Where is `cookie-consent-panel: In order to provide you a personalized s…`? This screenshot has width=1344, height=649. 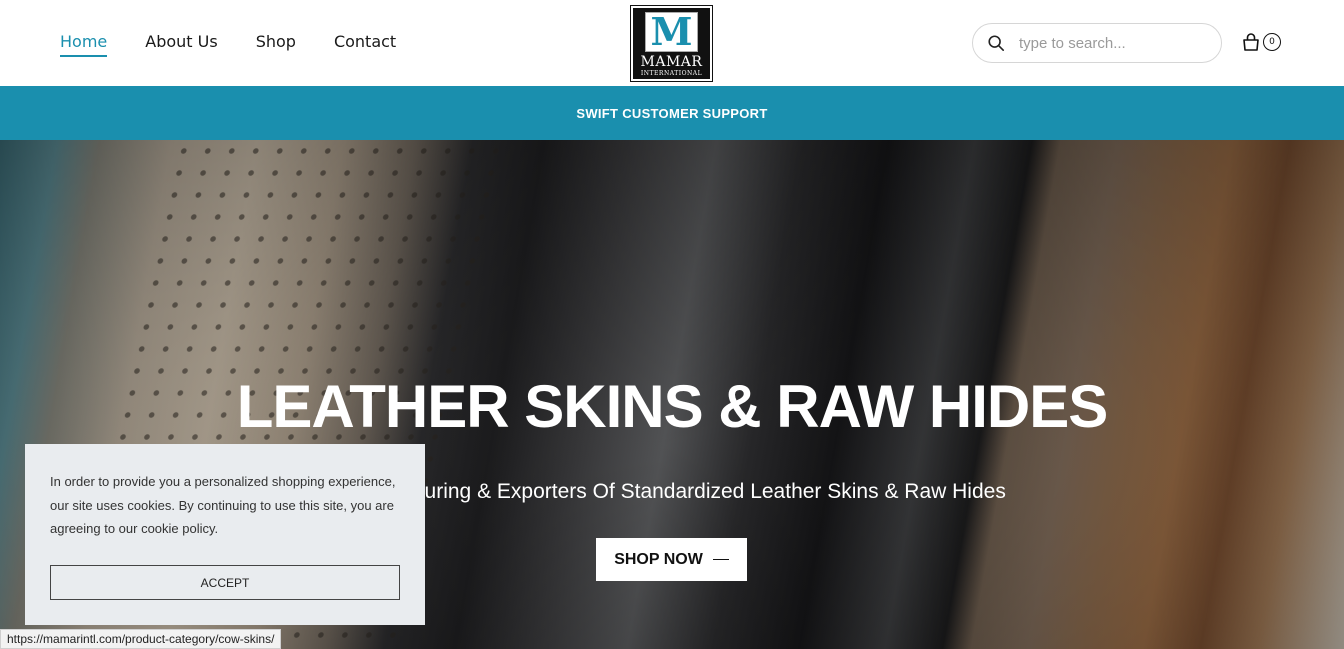
cookie-consent-panel: In order to provide you a personalized s… is located at coordinates (225, 534).